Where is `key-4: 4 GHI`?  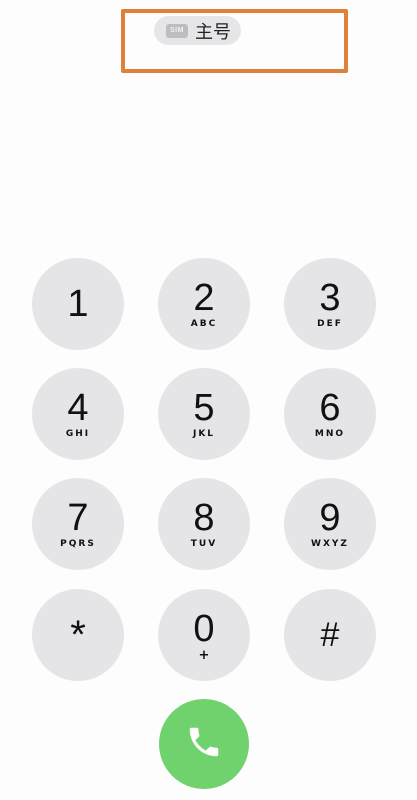
key-4: 4 GHI is located at coordinates (78, 414).